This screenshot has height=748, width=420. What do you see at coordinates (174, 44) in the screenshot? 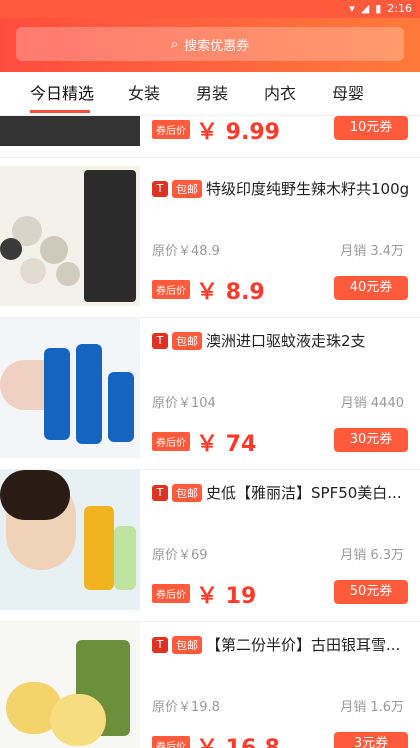
I see `search-icon: ⌕` at bounding box center [174, 44].